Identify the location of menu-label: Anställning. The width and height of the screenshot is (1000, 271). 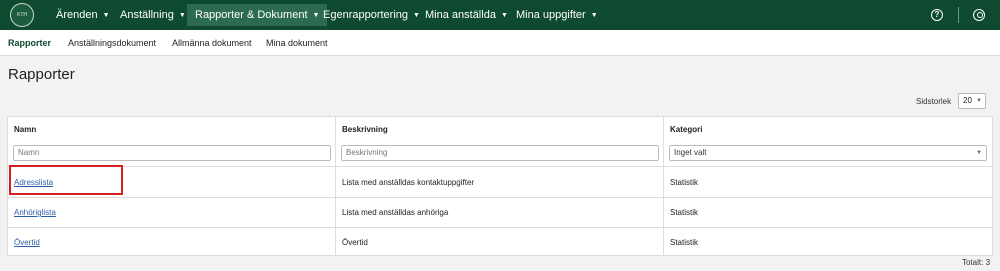
(147, 15).